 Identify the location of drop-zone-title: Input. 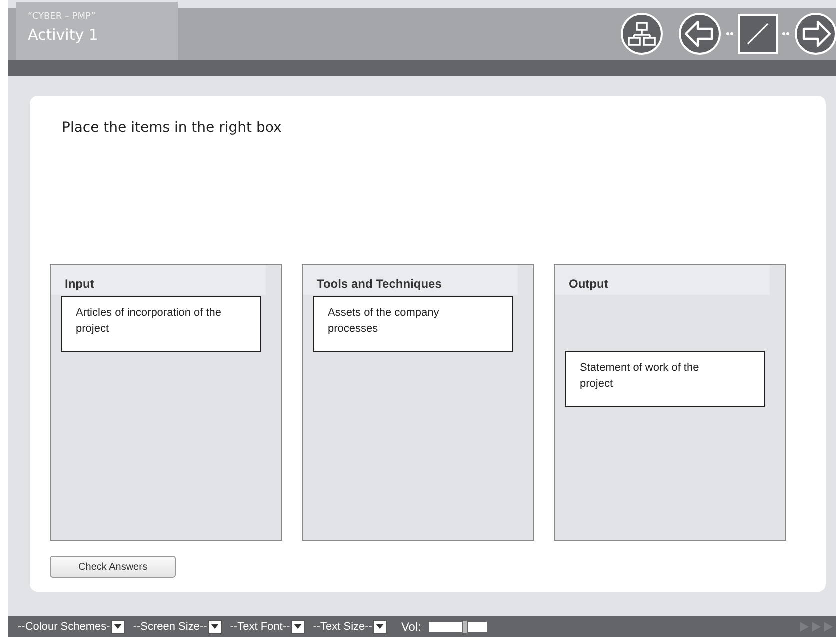
(158, 280).